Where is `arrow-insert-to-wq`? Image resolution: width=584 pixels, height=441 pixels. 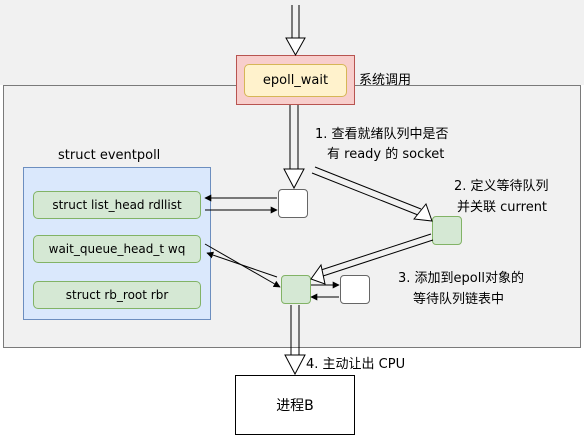 arrow-insert-to-wq is located at coordinates (242, 264).